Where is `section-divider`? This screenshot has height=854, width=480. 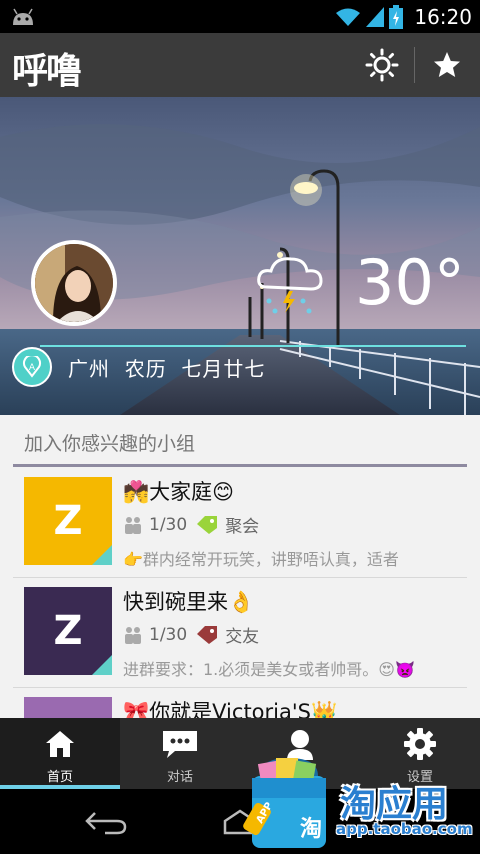 section-divider is located at coordinates (240, 465).